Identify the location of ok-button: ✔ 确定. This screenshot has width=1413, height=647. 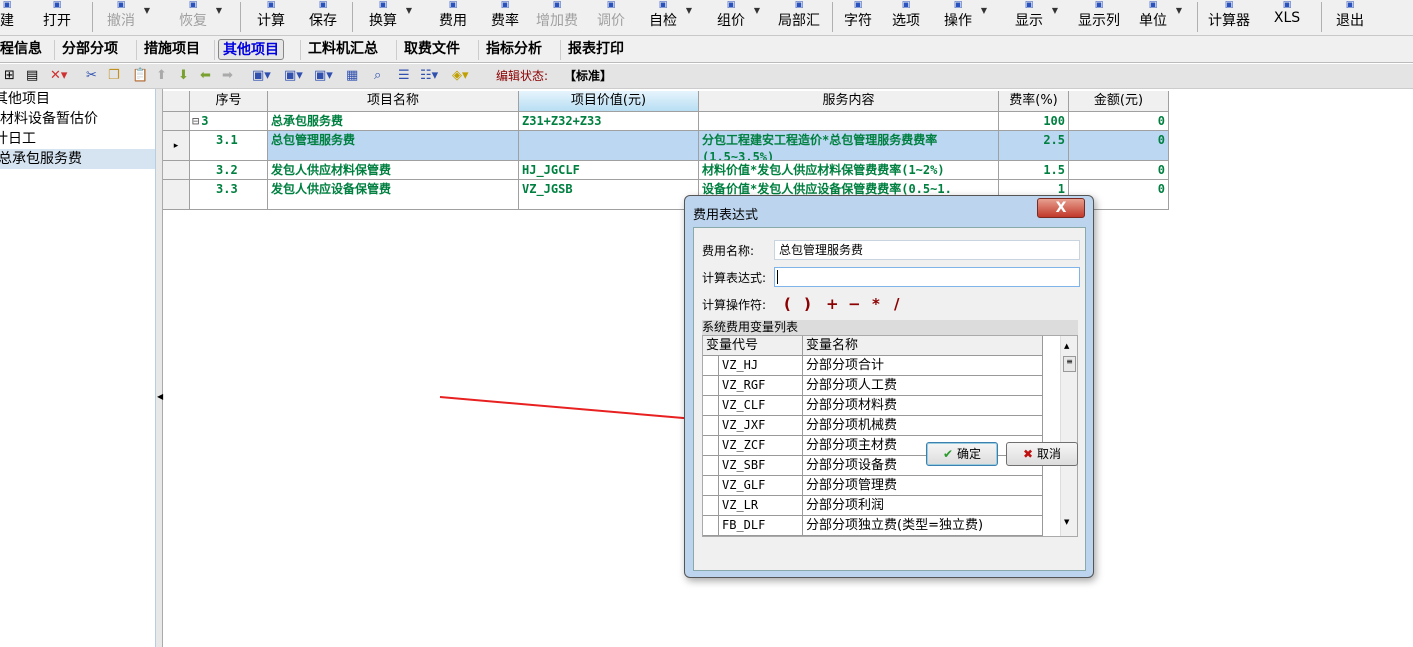
(962, 454).